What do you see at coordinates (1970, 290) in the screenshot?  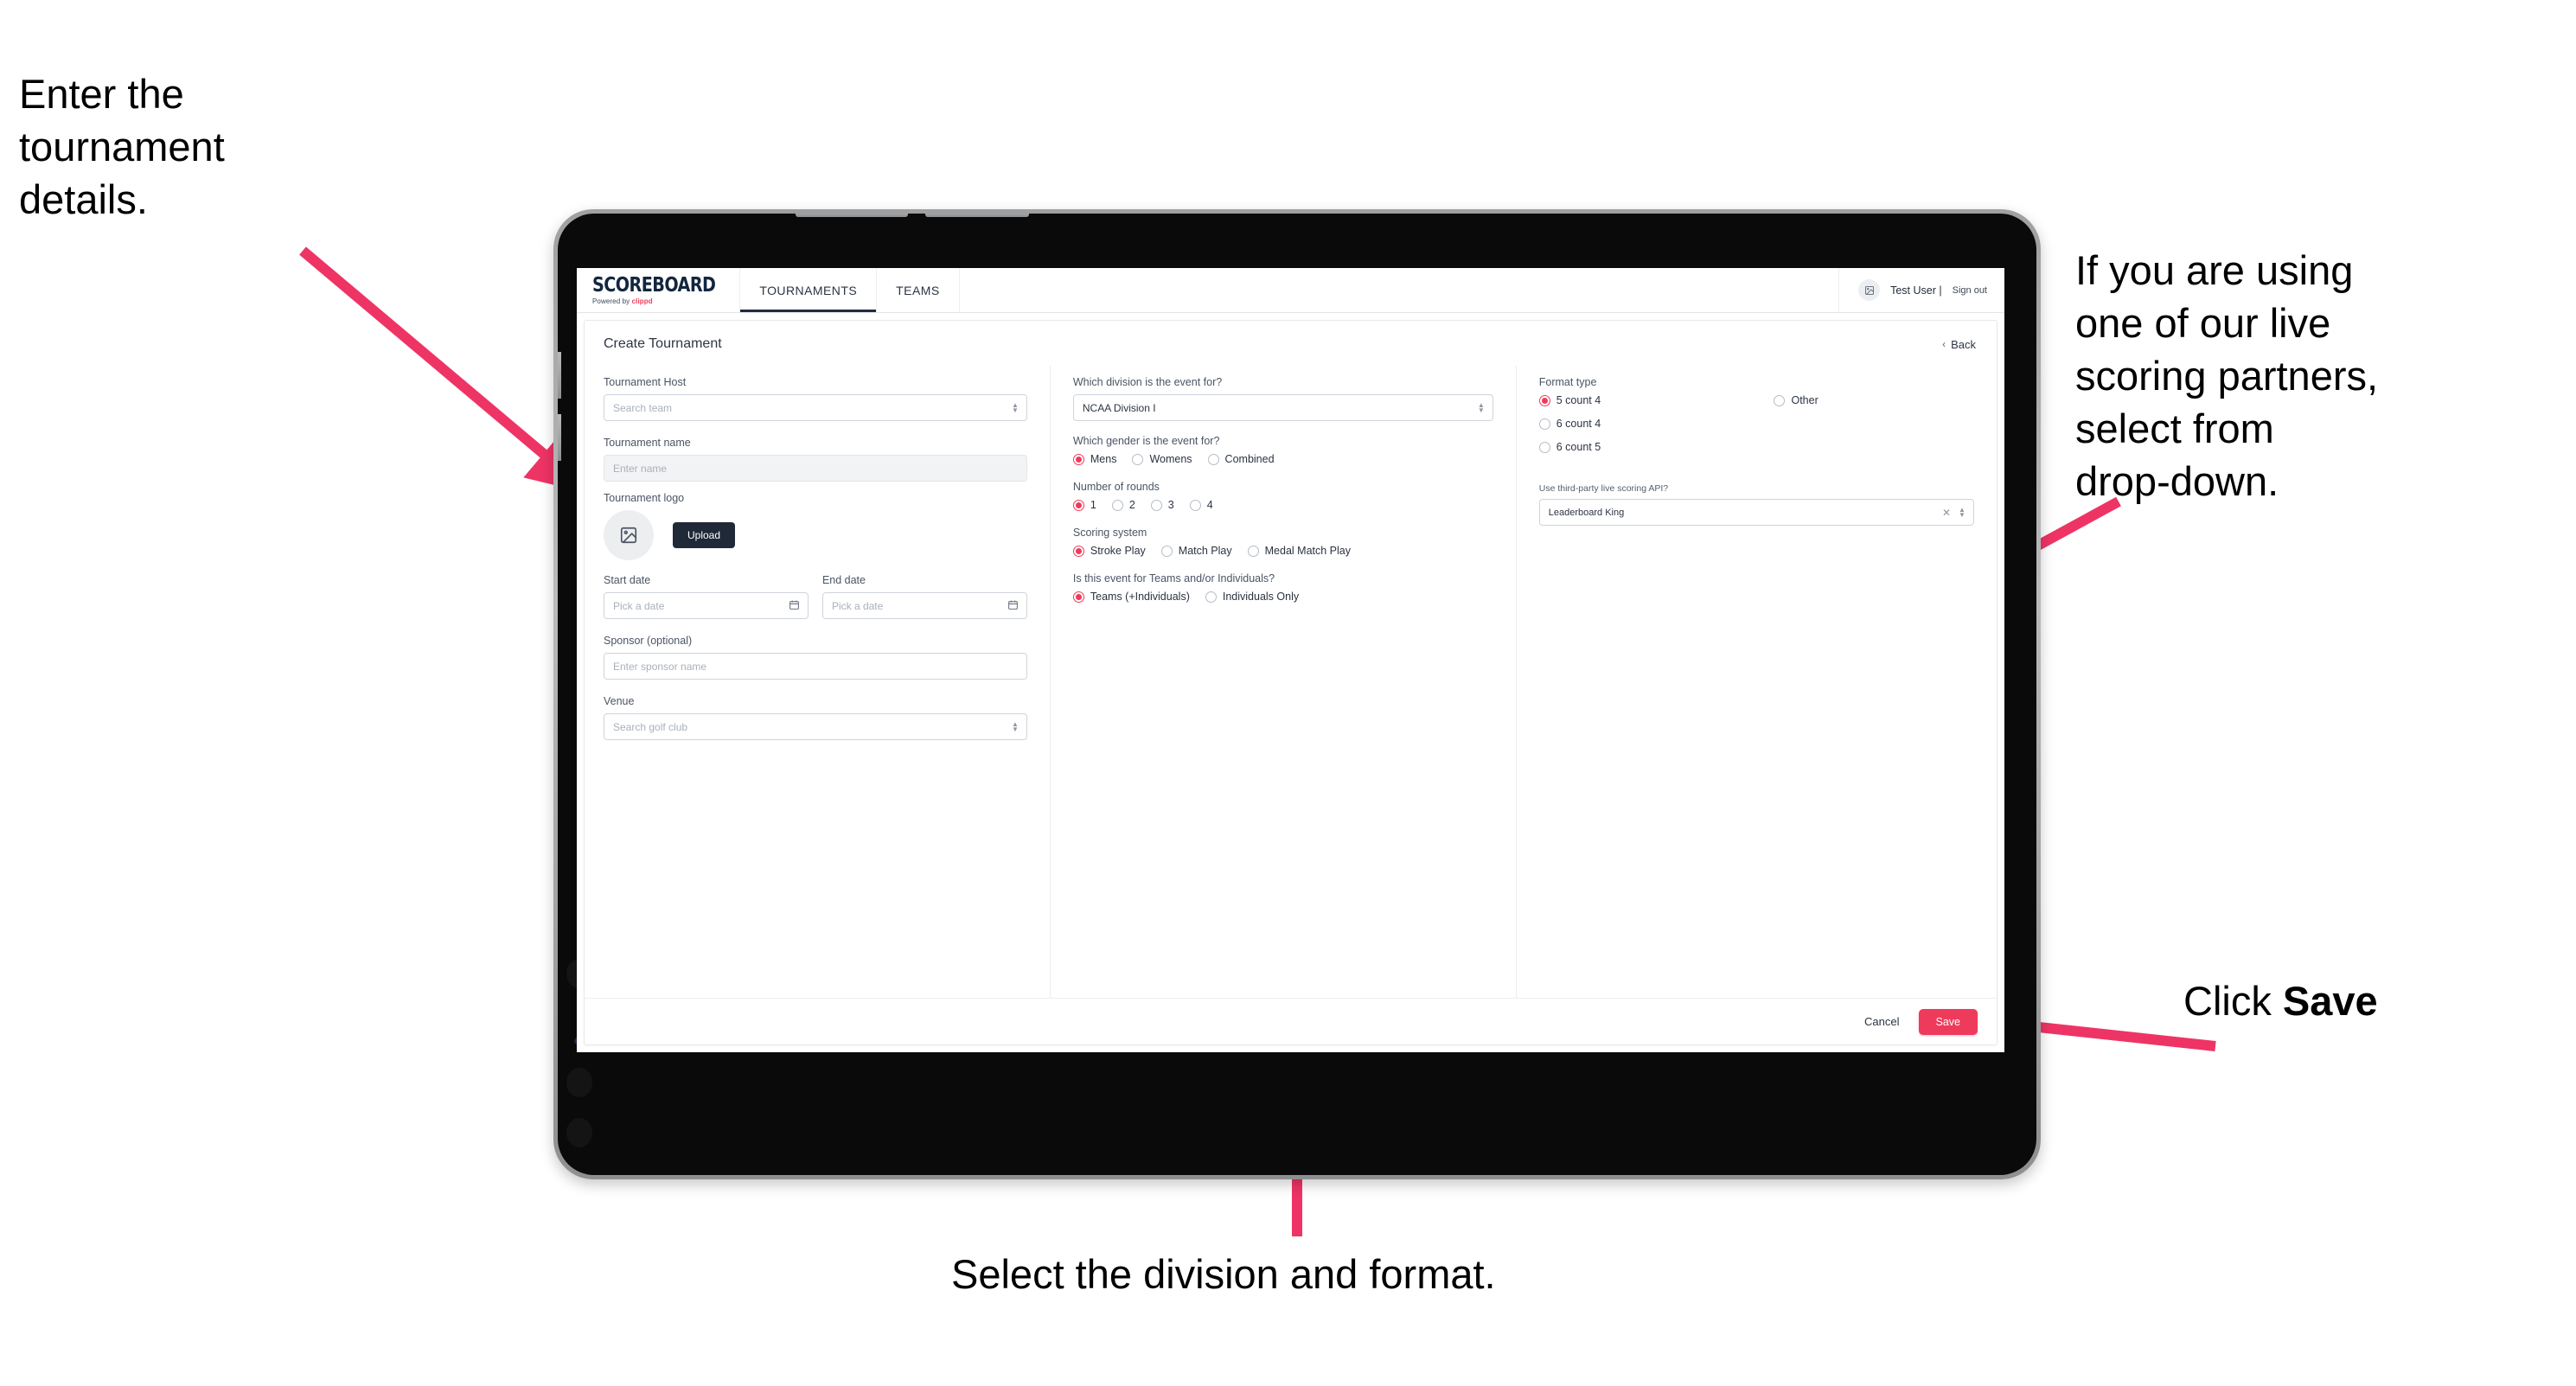 I see `sign-out-link: Sign out` at bounding box center [1970, 290].